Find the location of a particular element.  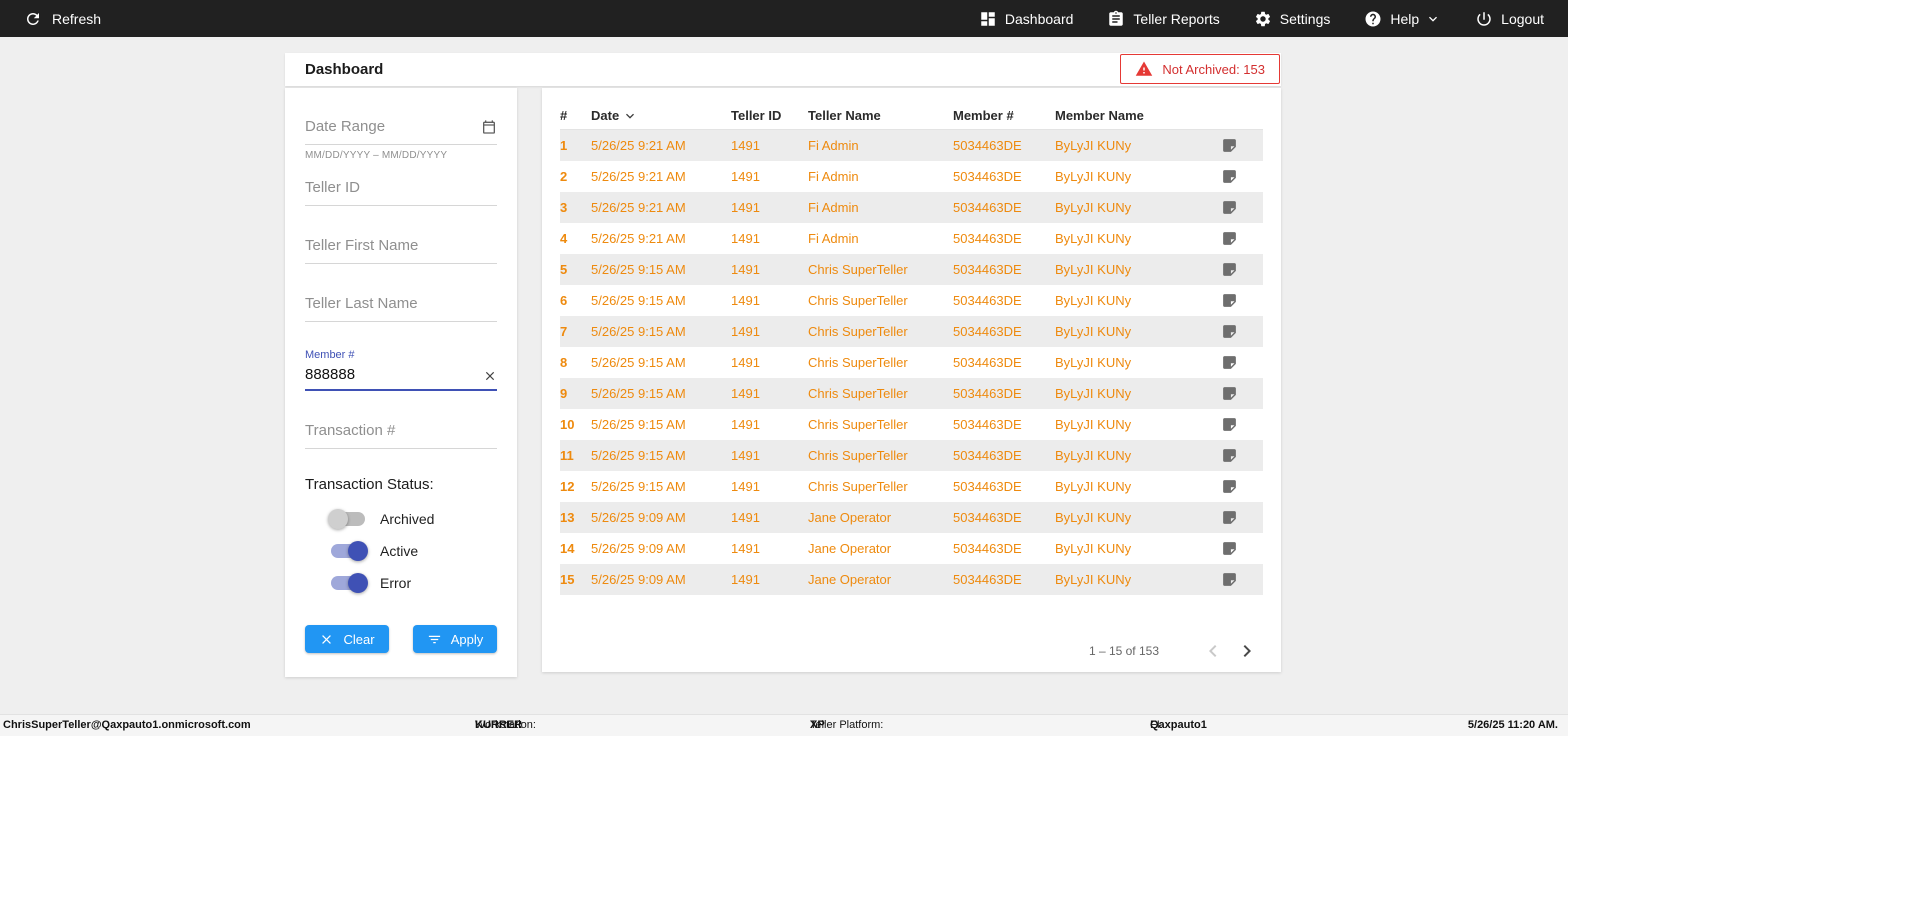

next-page-icon is located at coordinates (1247, 651).